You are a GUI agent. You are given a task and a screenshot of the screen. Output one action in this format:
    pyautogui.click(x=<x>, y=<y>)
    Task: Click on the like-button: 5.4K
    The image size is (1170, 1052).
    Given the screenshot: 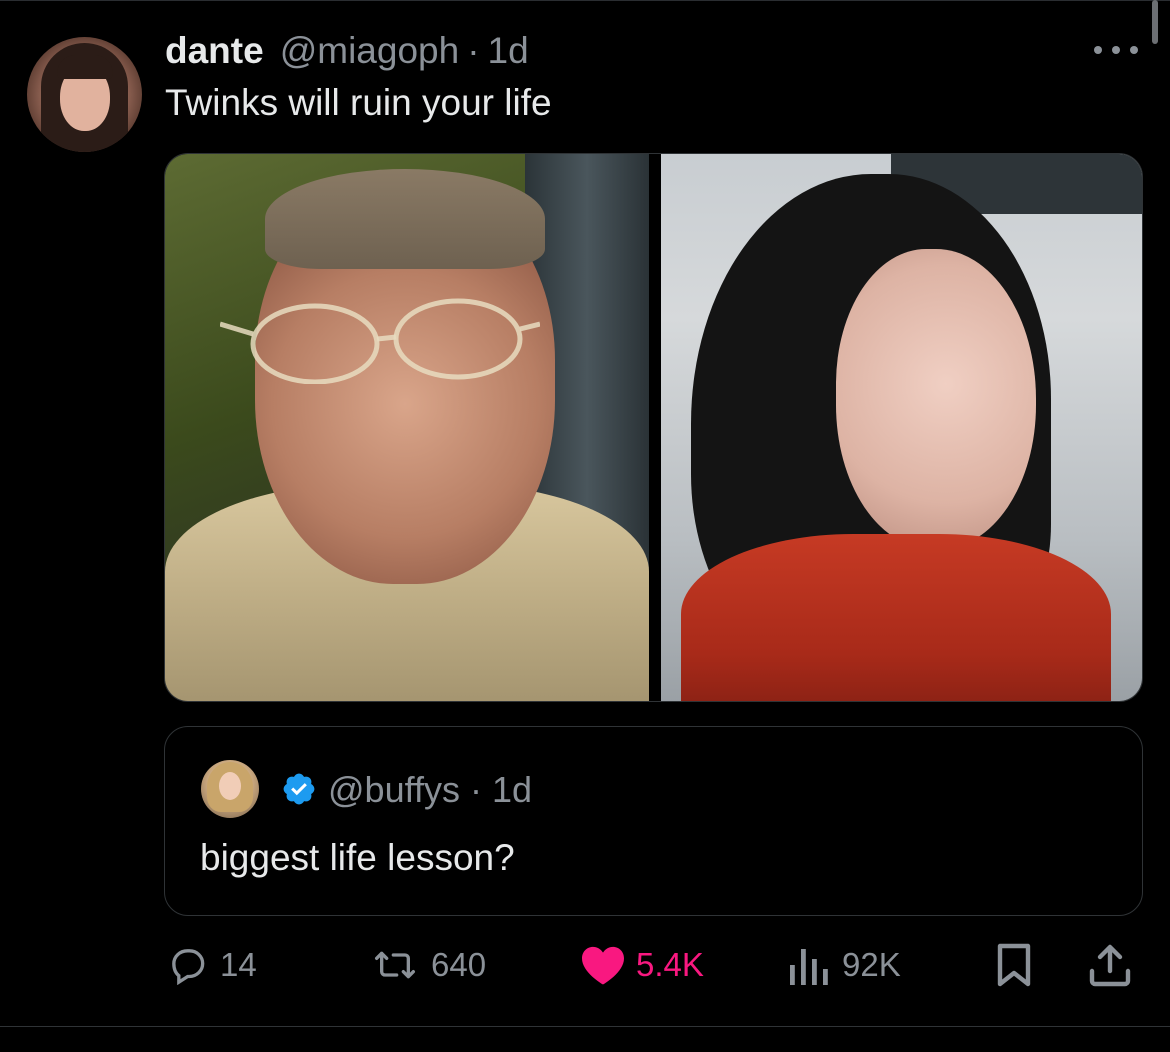 What is the action you would take?
    pyautogui.click(x=642, y=965)
    